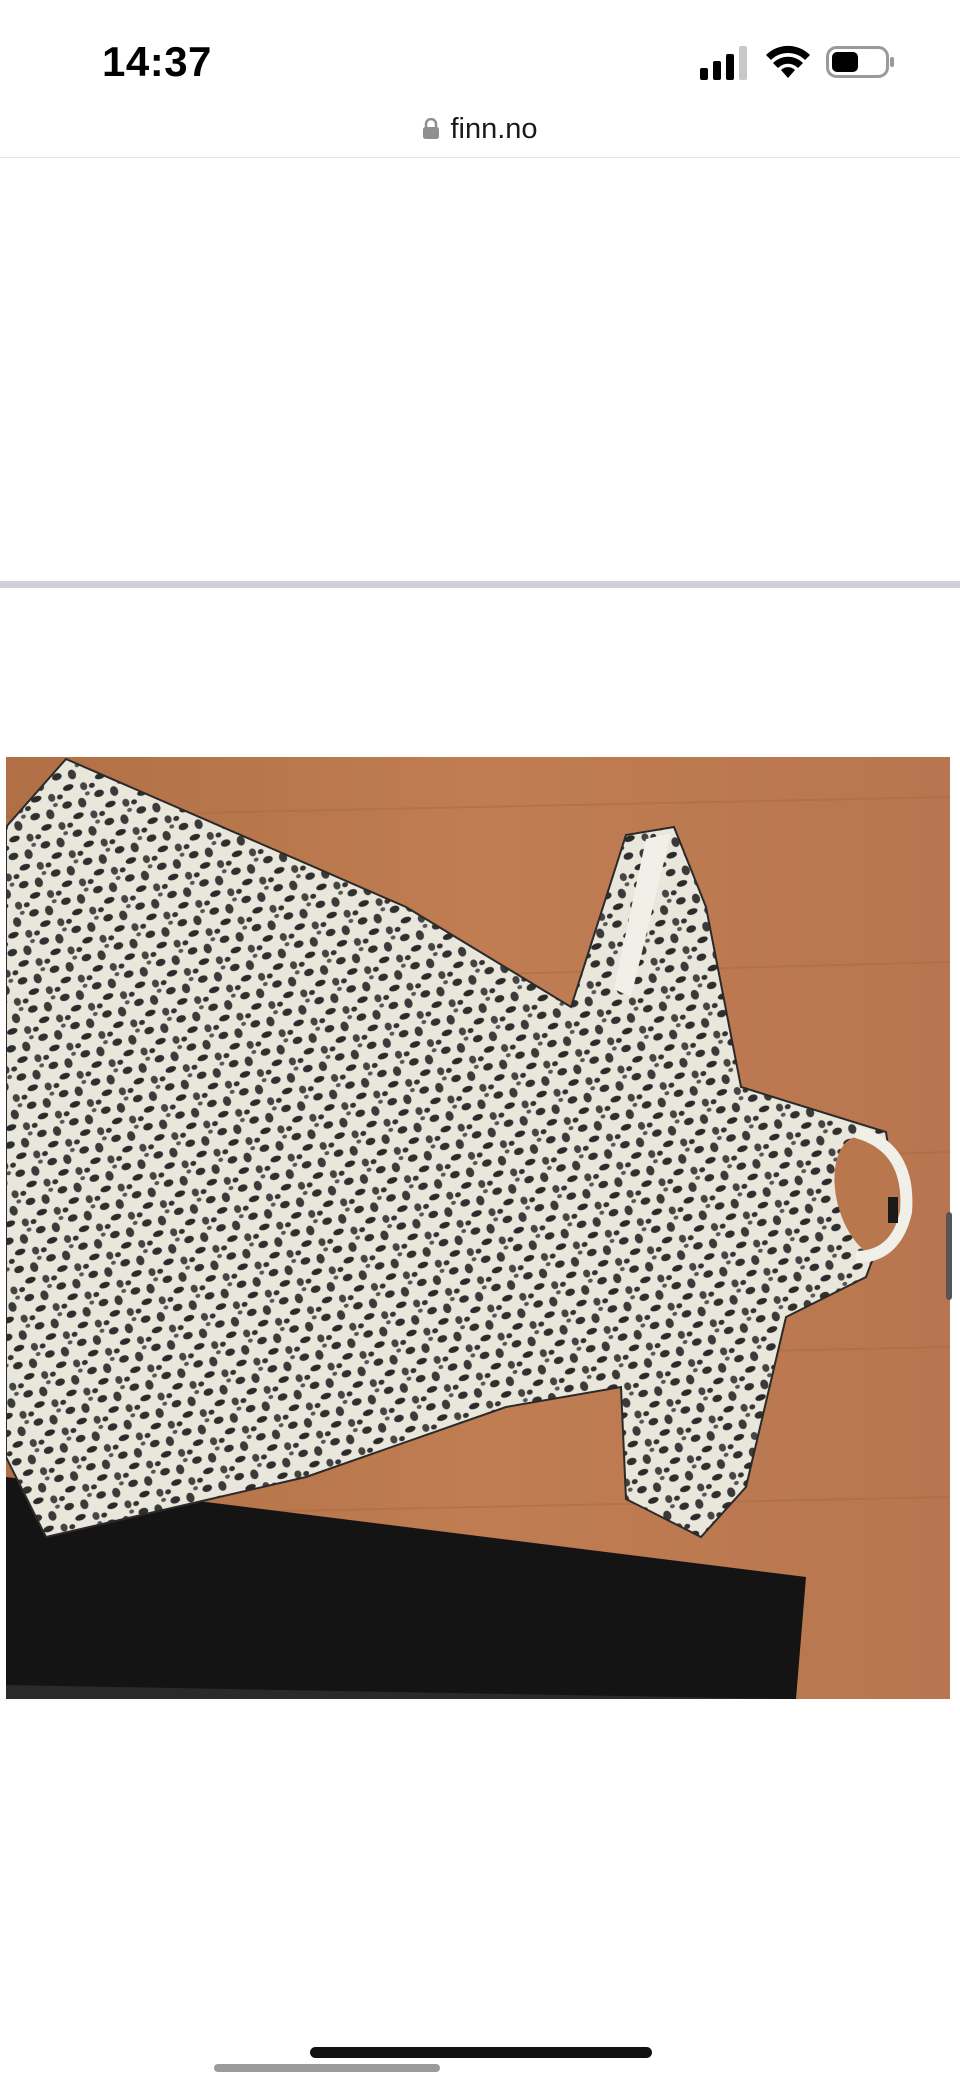  What do you see at coordinates (949, 1256) in the screenshot?
I see `photo-scroll-indicator` at bounding box center [949, 1256].